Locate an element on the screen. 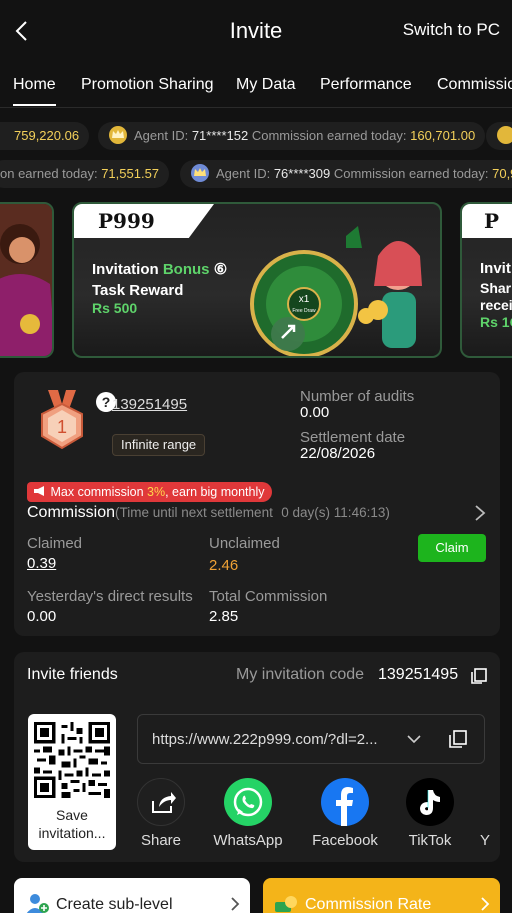  tiktok-label: TikTok is located at coordinates (430, 840).